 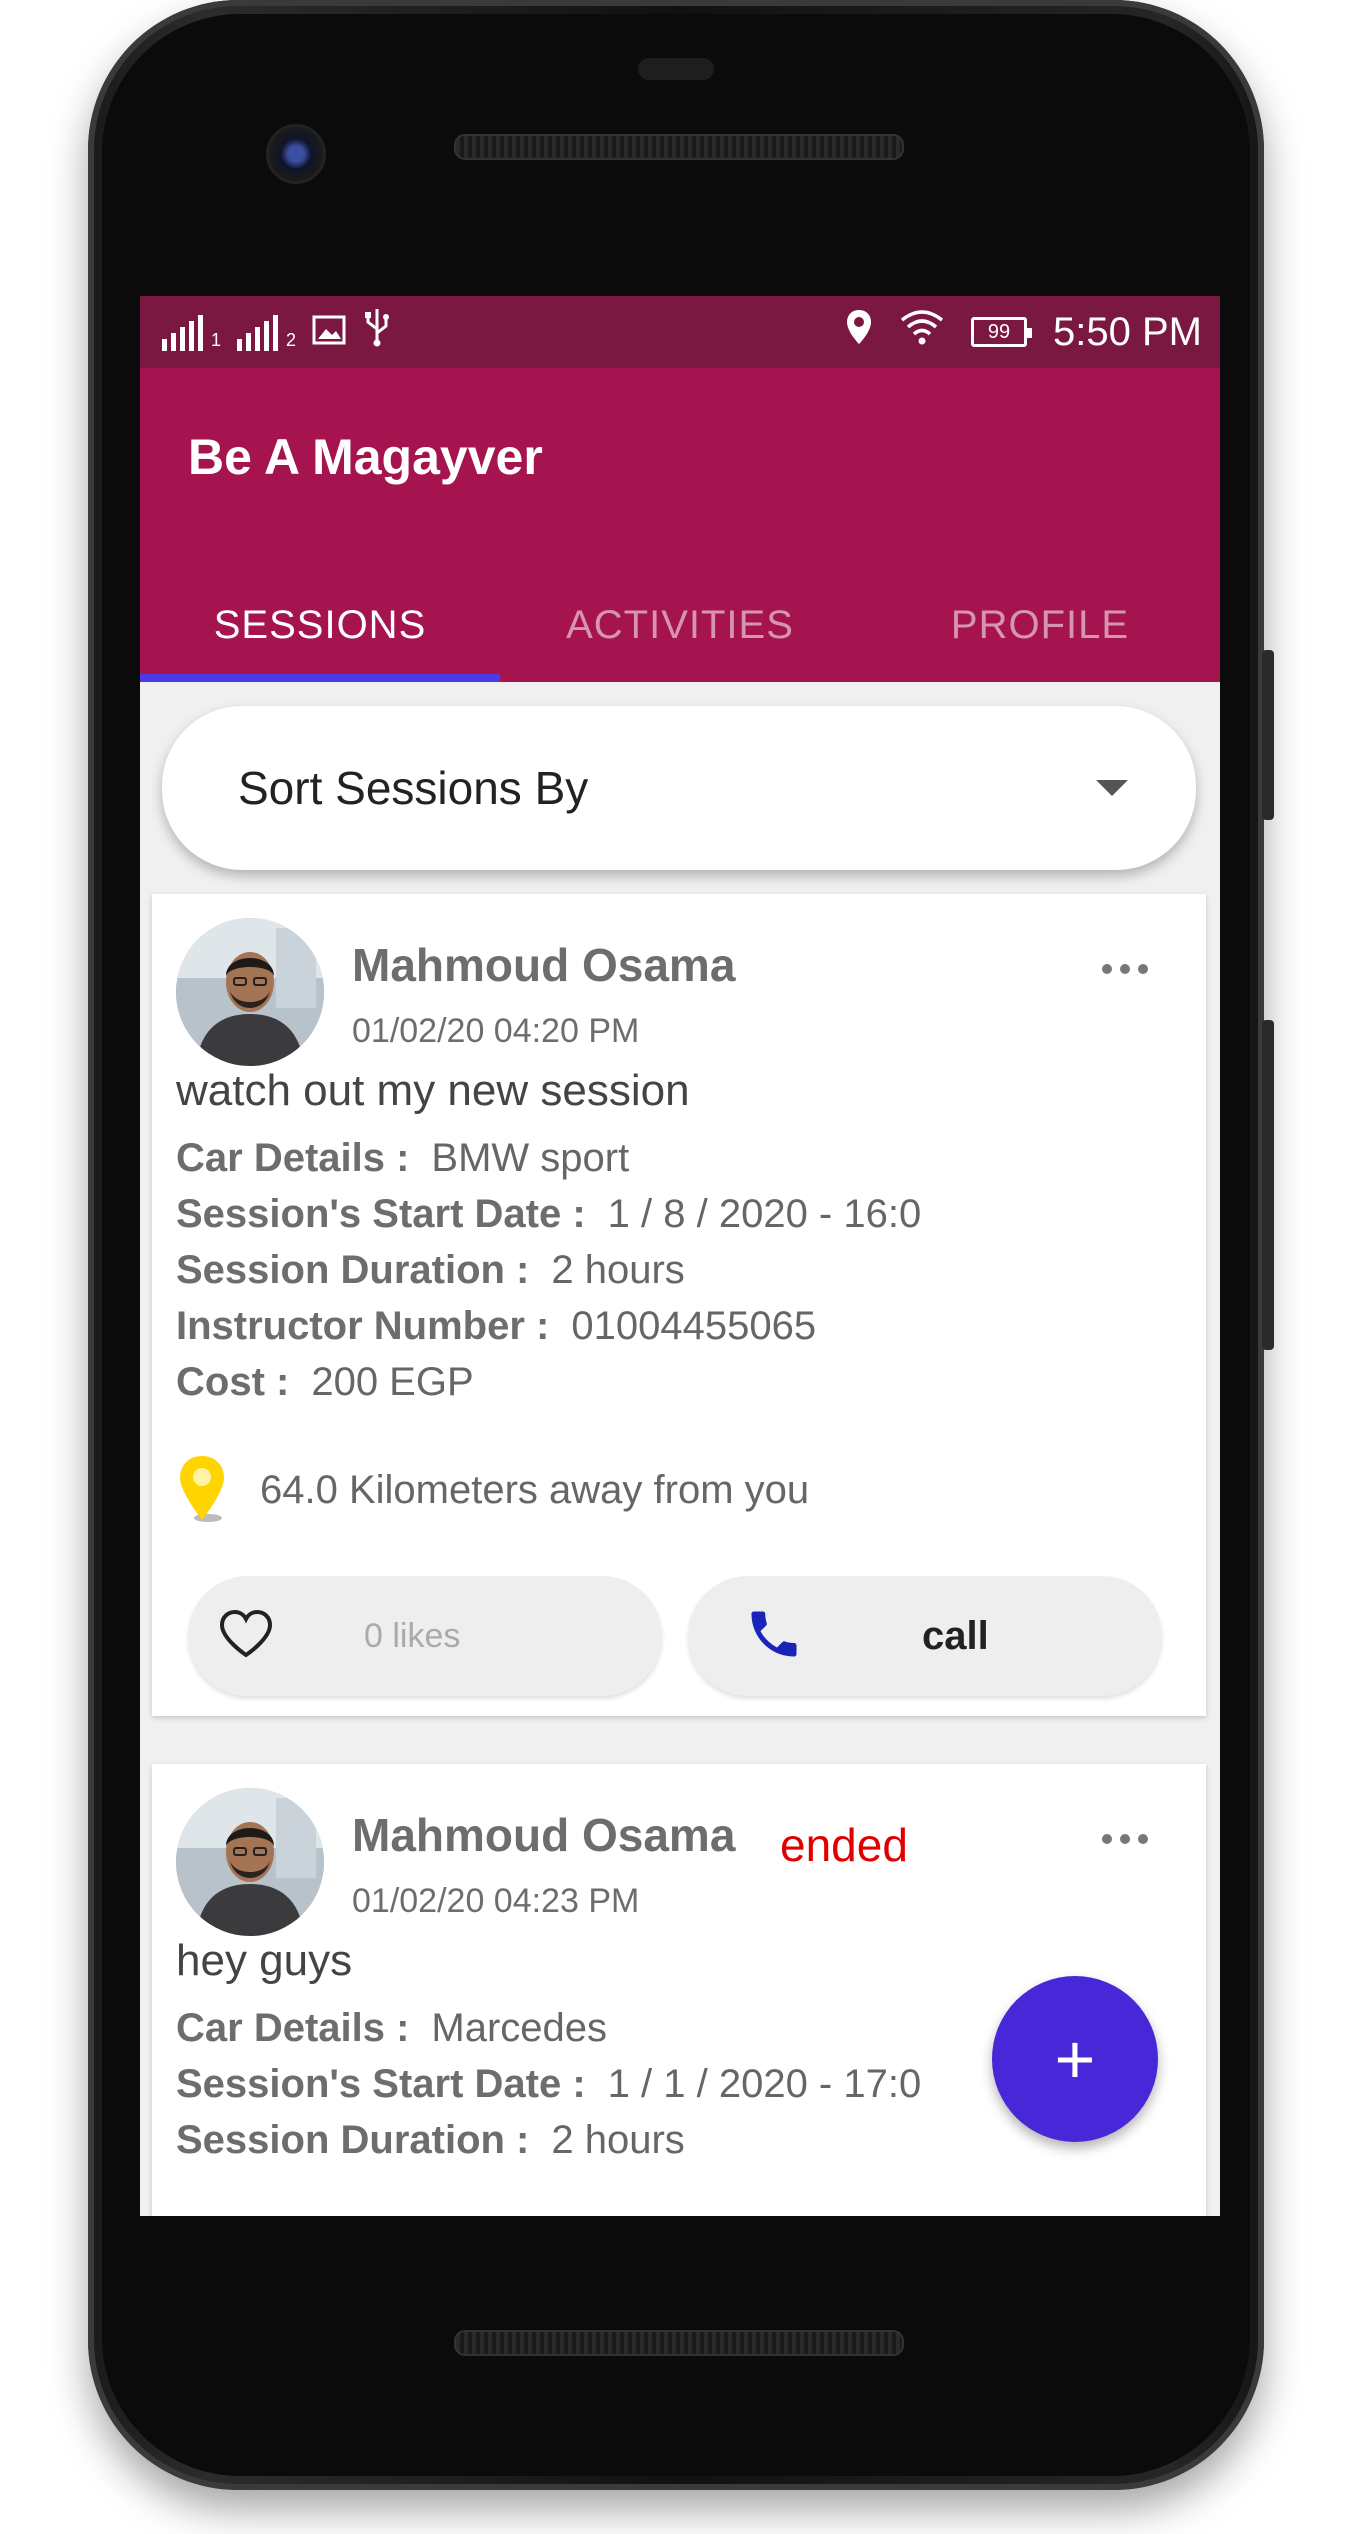 I want to click on sim1-label: 1, so click(x=216, y=340).